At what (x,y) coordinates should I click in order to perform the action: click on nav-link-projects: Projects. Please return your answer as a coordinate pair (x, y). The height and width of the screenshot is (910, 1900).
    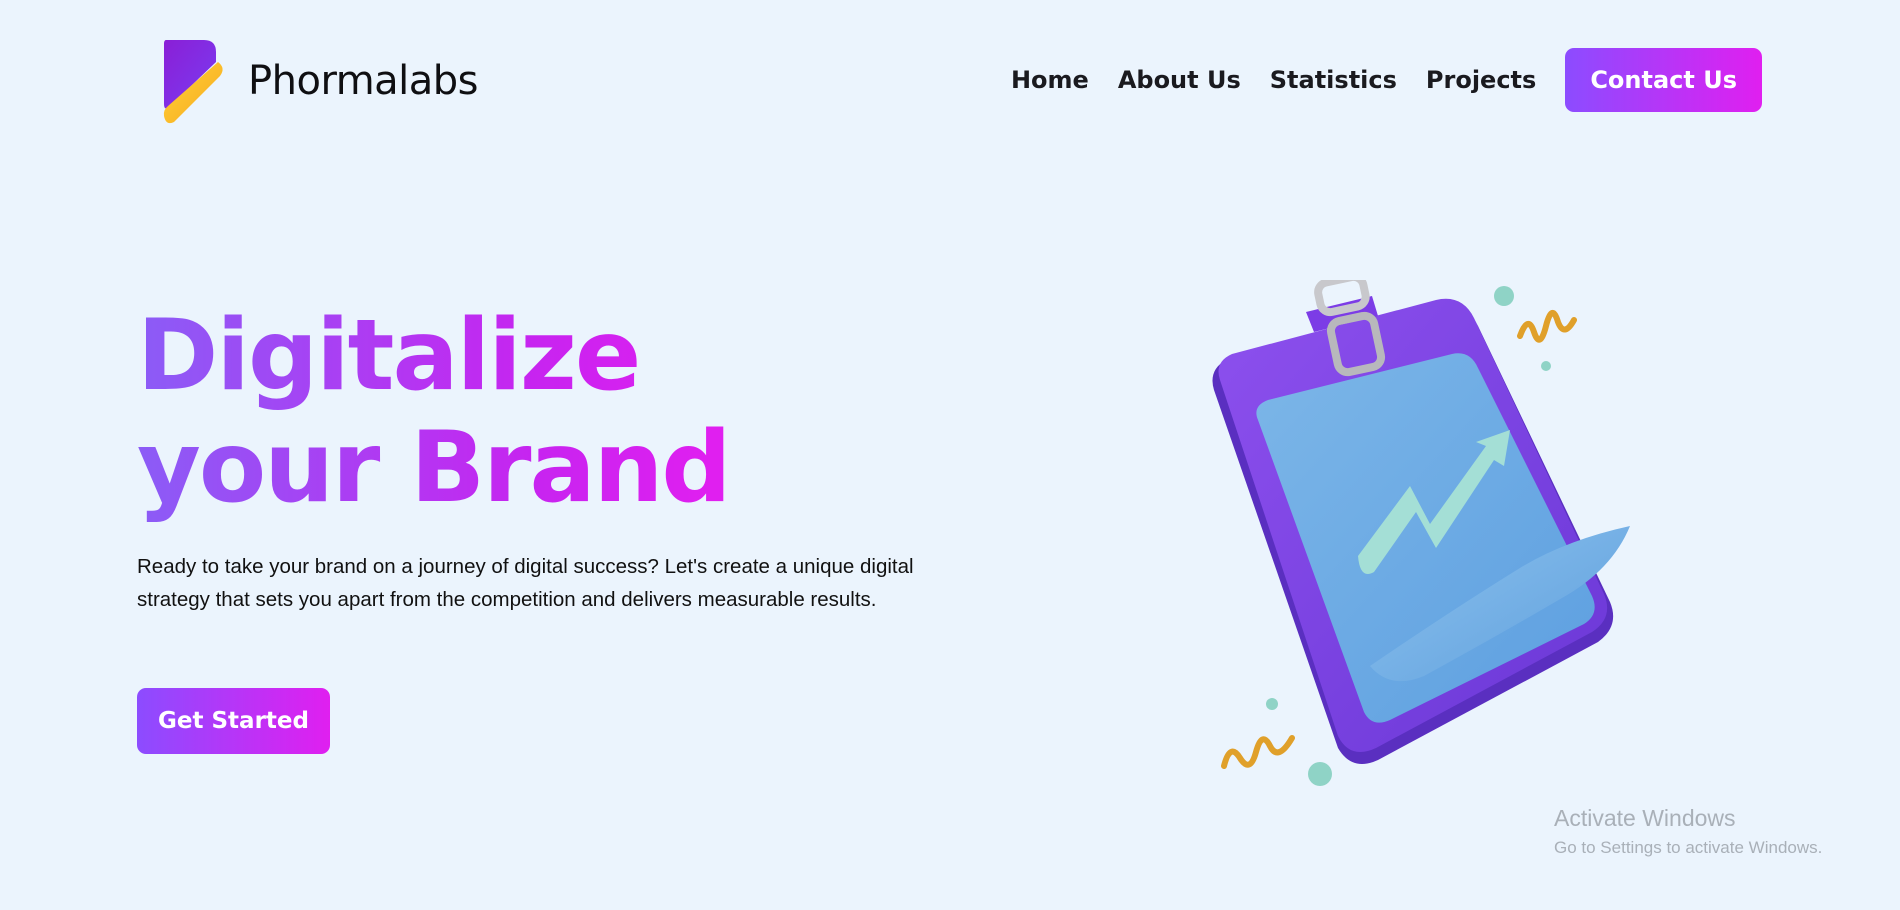
    Looking at the image, I should click on (1481, 80).